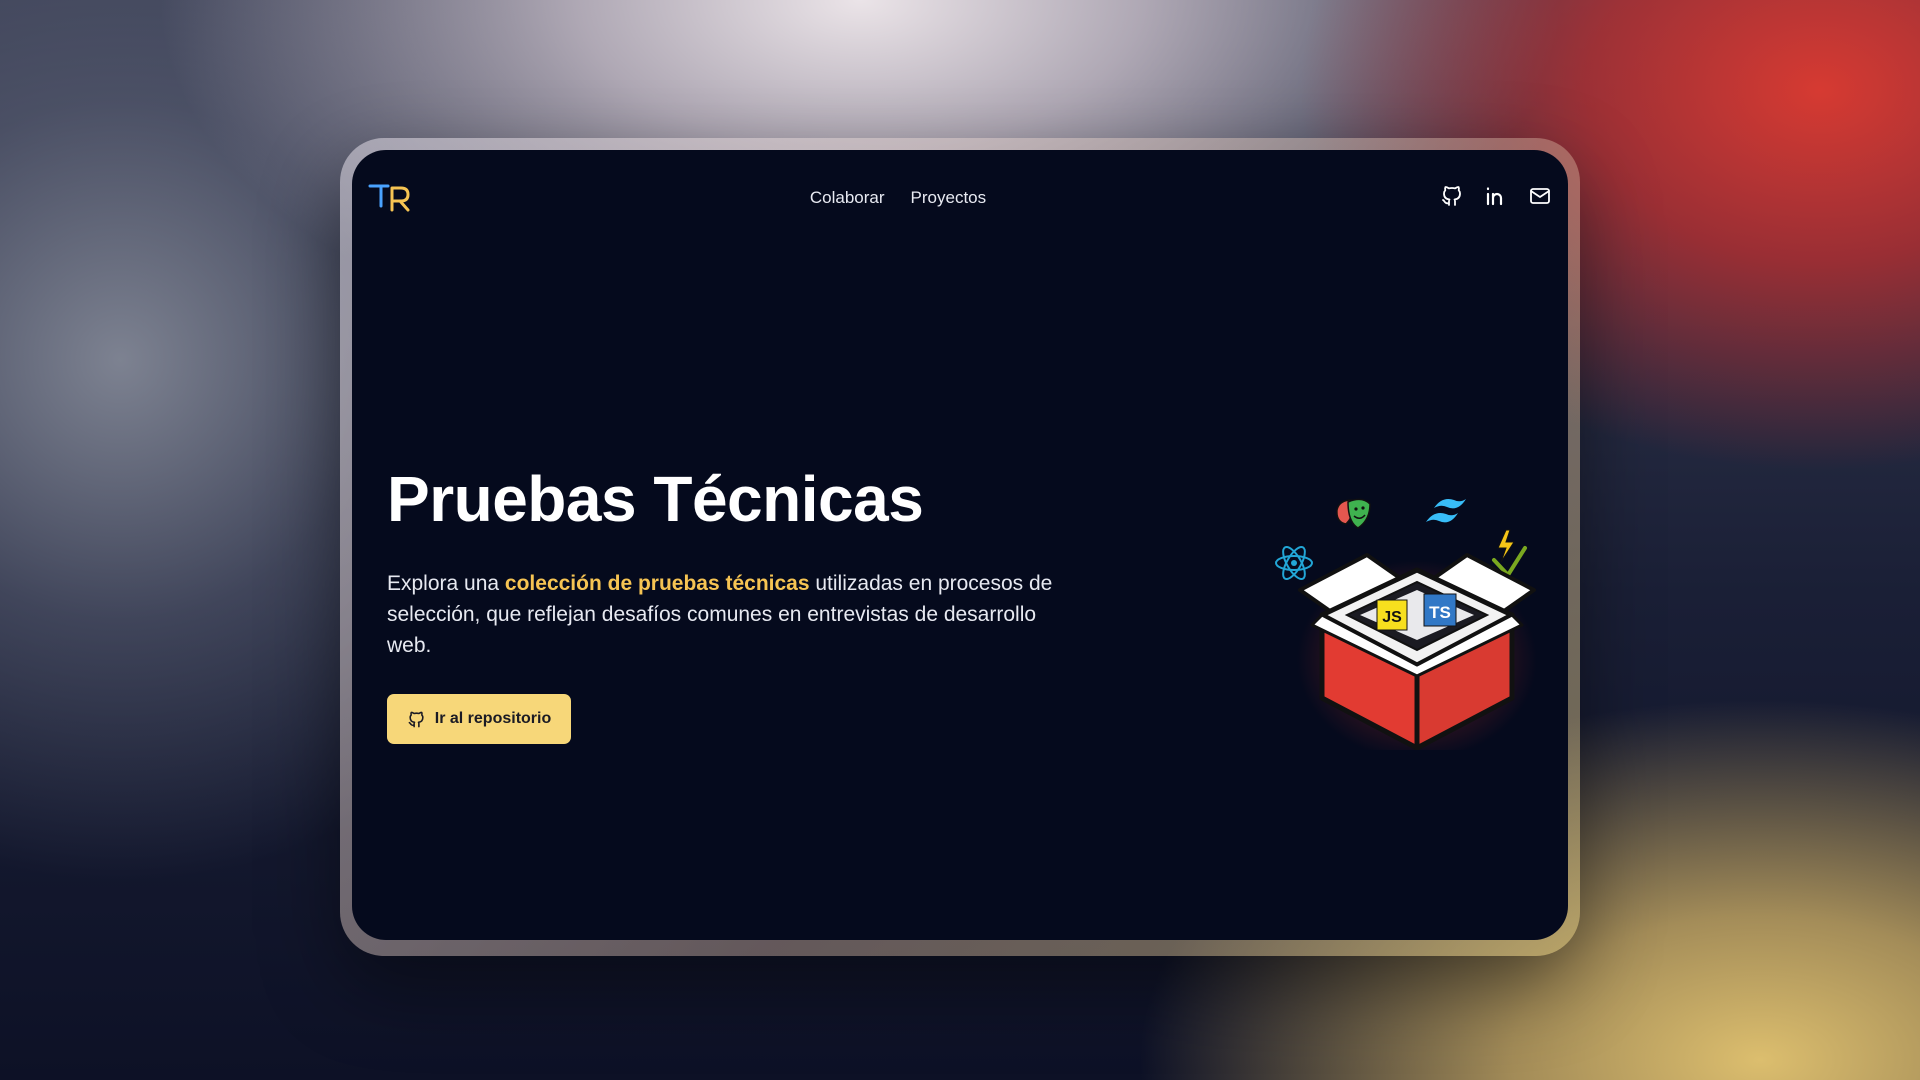 This screenshot has height=1080, width=1920. I want to click on nav-link-proyectos: Proyectos, so click(949, 198).